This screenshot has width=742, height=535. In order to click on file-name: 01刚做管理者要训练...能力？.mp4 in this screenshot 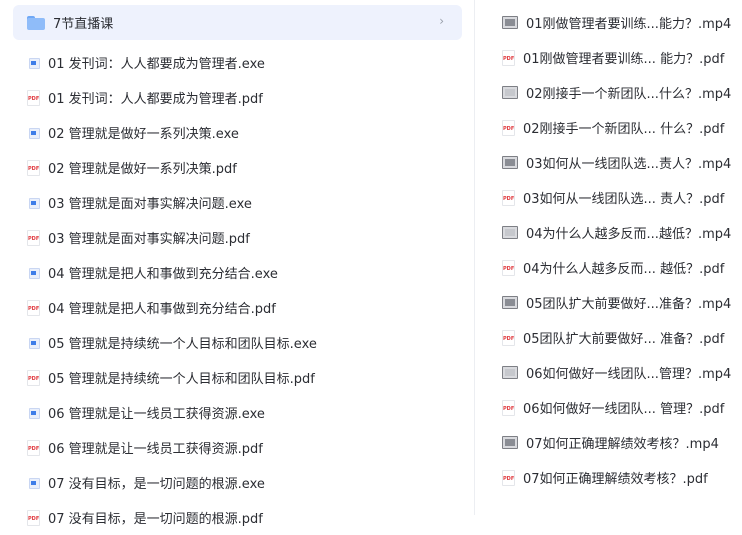, I will do `click(629, 24)`.